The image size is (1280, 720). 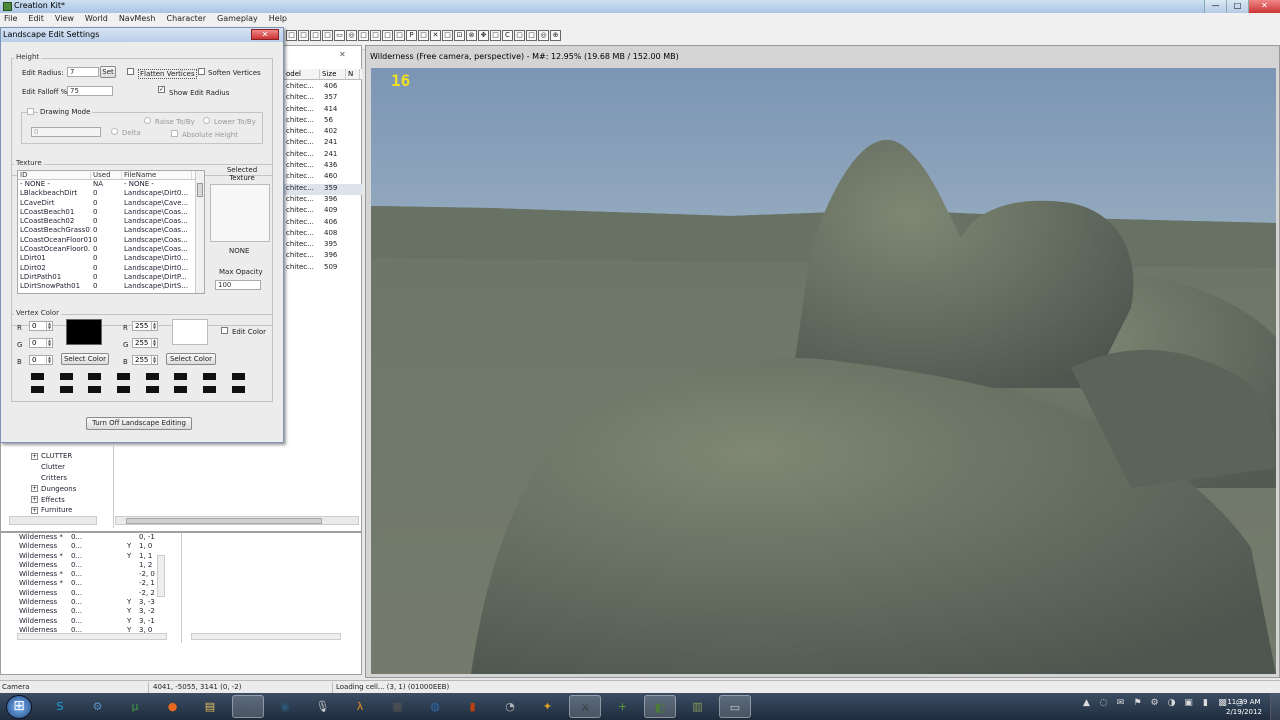 What do you see at coordinates (265, 34) in the screenshot?
I see `dialog-close-button: ✕` at bounding box center [265, 34].